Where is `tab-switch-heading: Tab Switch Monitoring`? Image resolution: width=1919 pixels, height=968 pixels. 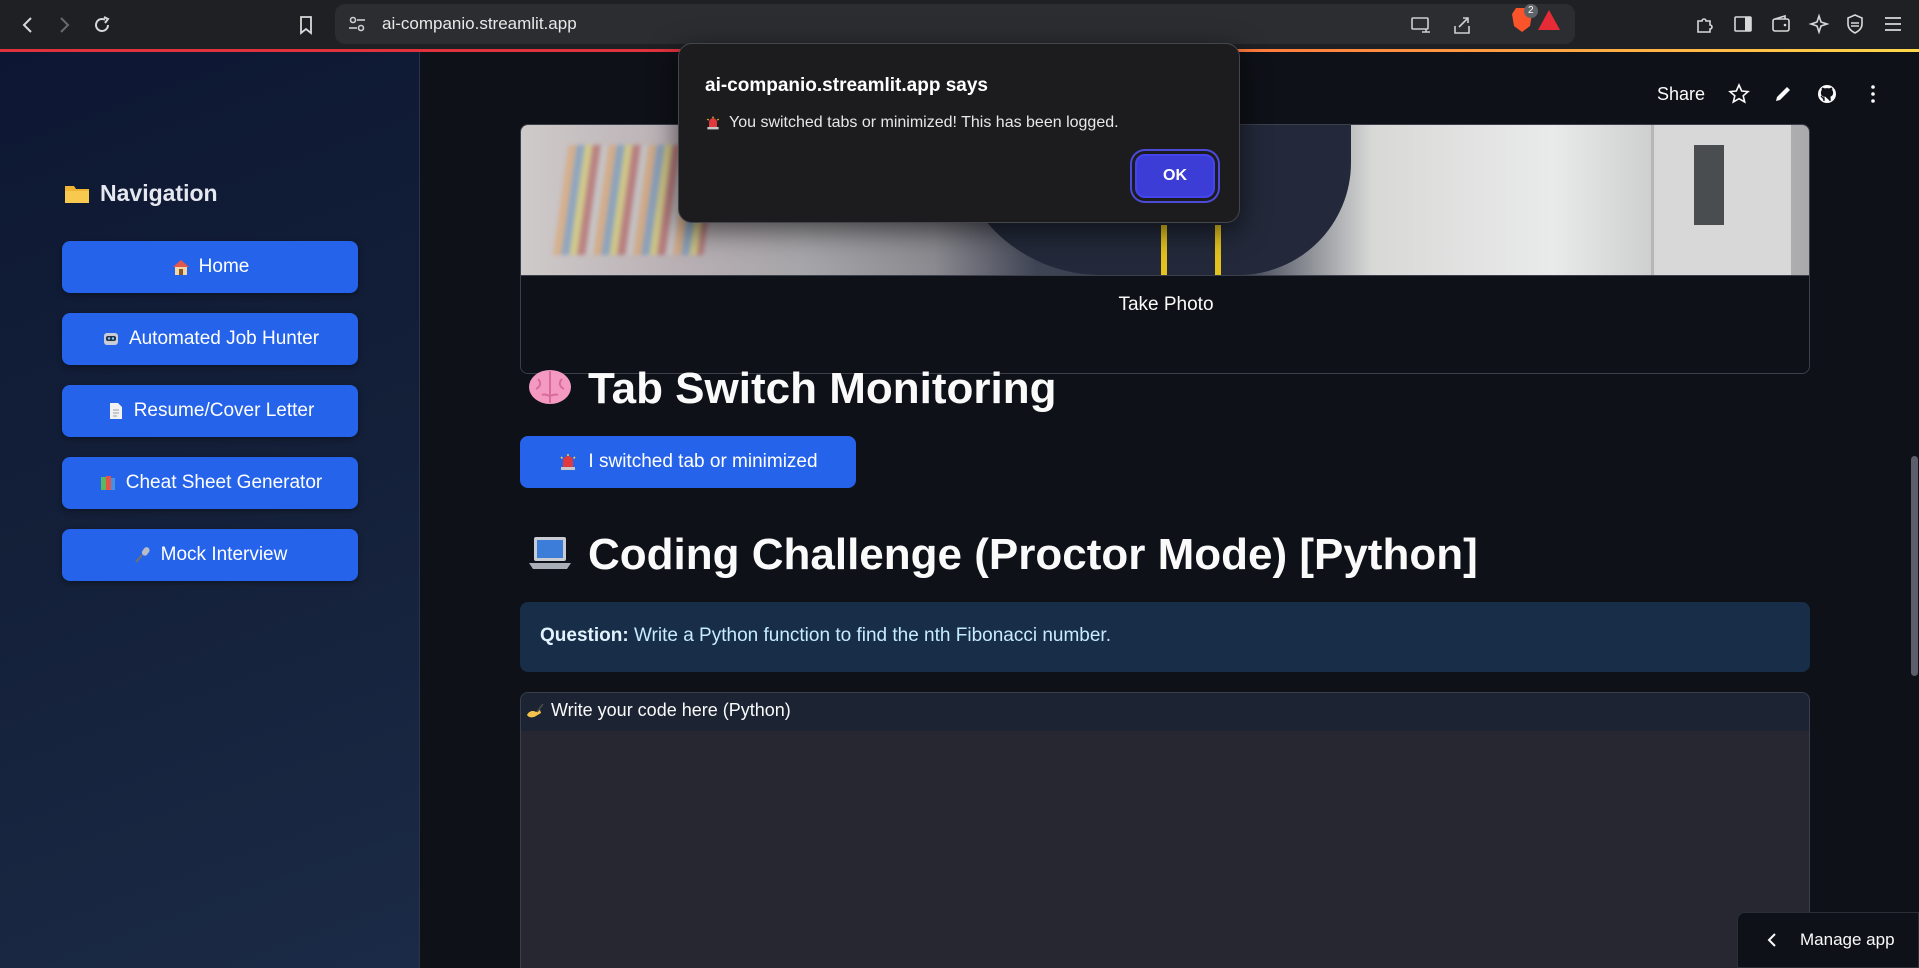 tab-switch-heading: Tab Switch Monitoring is located at coordinates (791, 389).